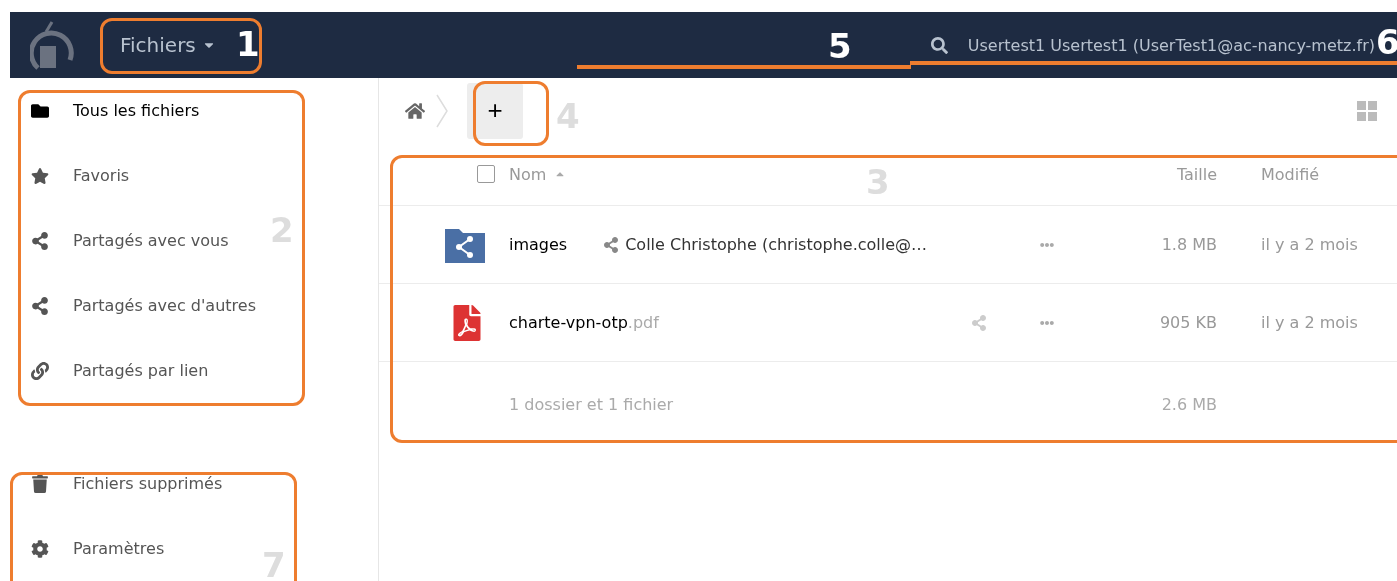  Describe the element at coordinates (116, 483) in the screenshot. I see `sidebar-item: Fichiers supprimés` at that location.